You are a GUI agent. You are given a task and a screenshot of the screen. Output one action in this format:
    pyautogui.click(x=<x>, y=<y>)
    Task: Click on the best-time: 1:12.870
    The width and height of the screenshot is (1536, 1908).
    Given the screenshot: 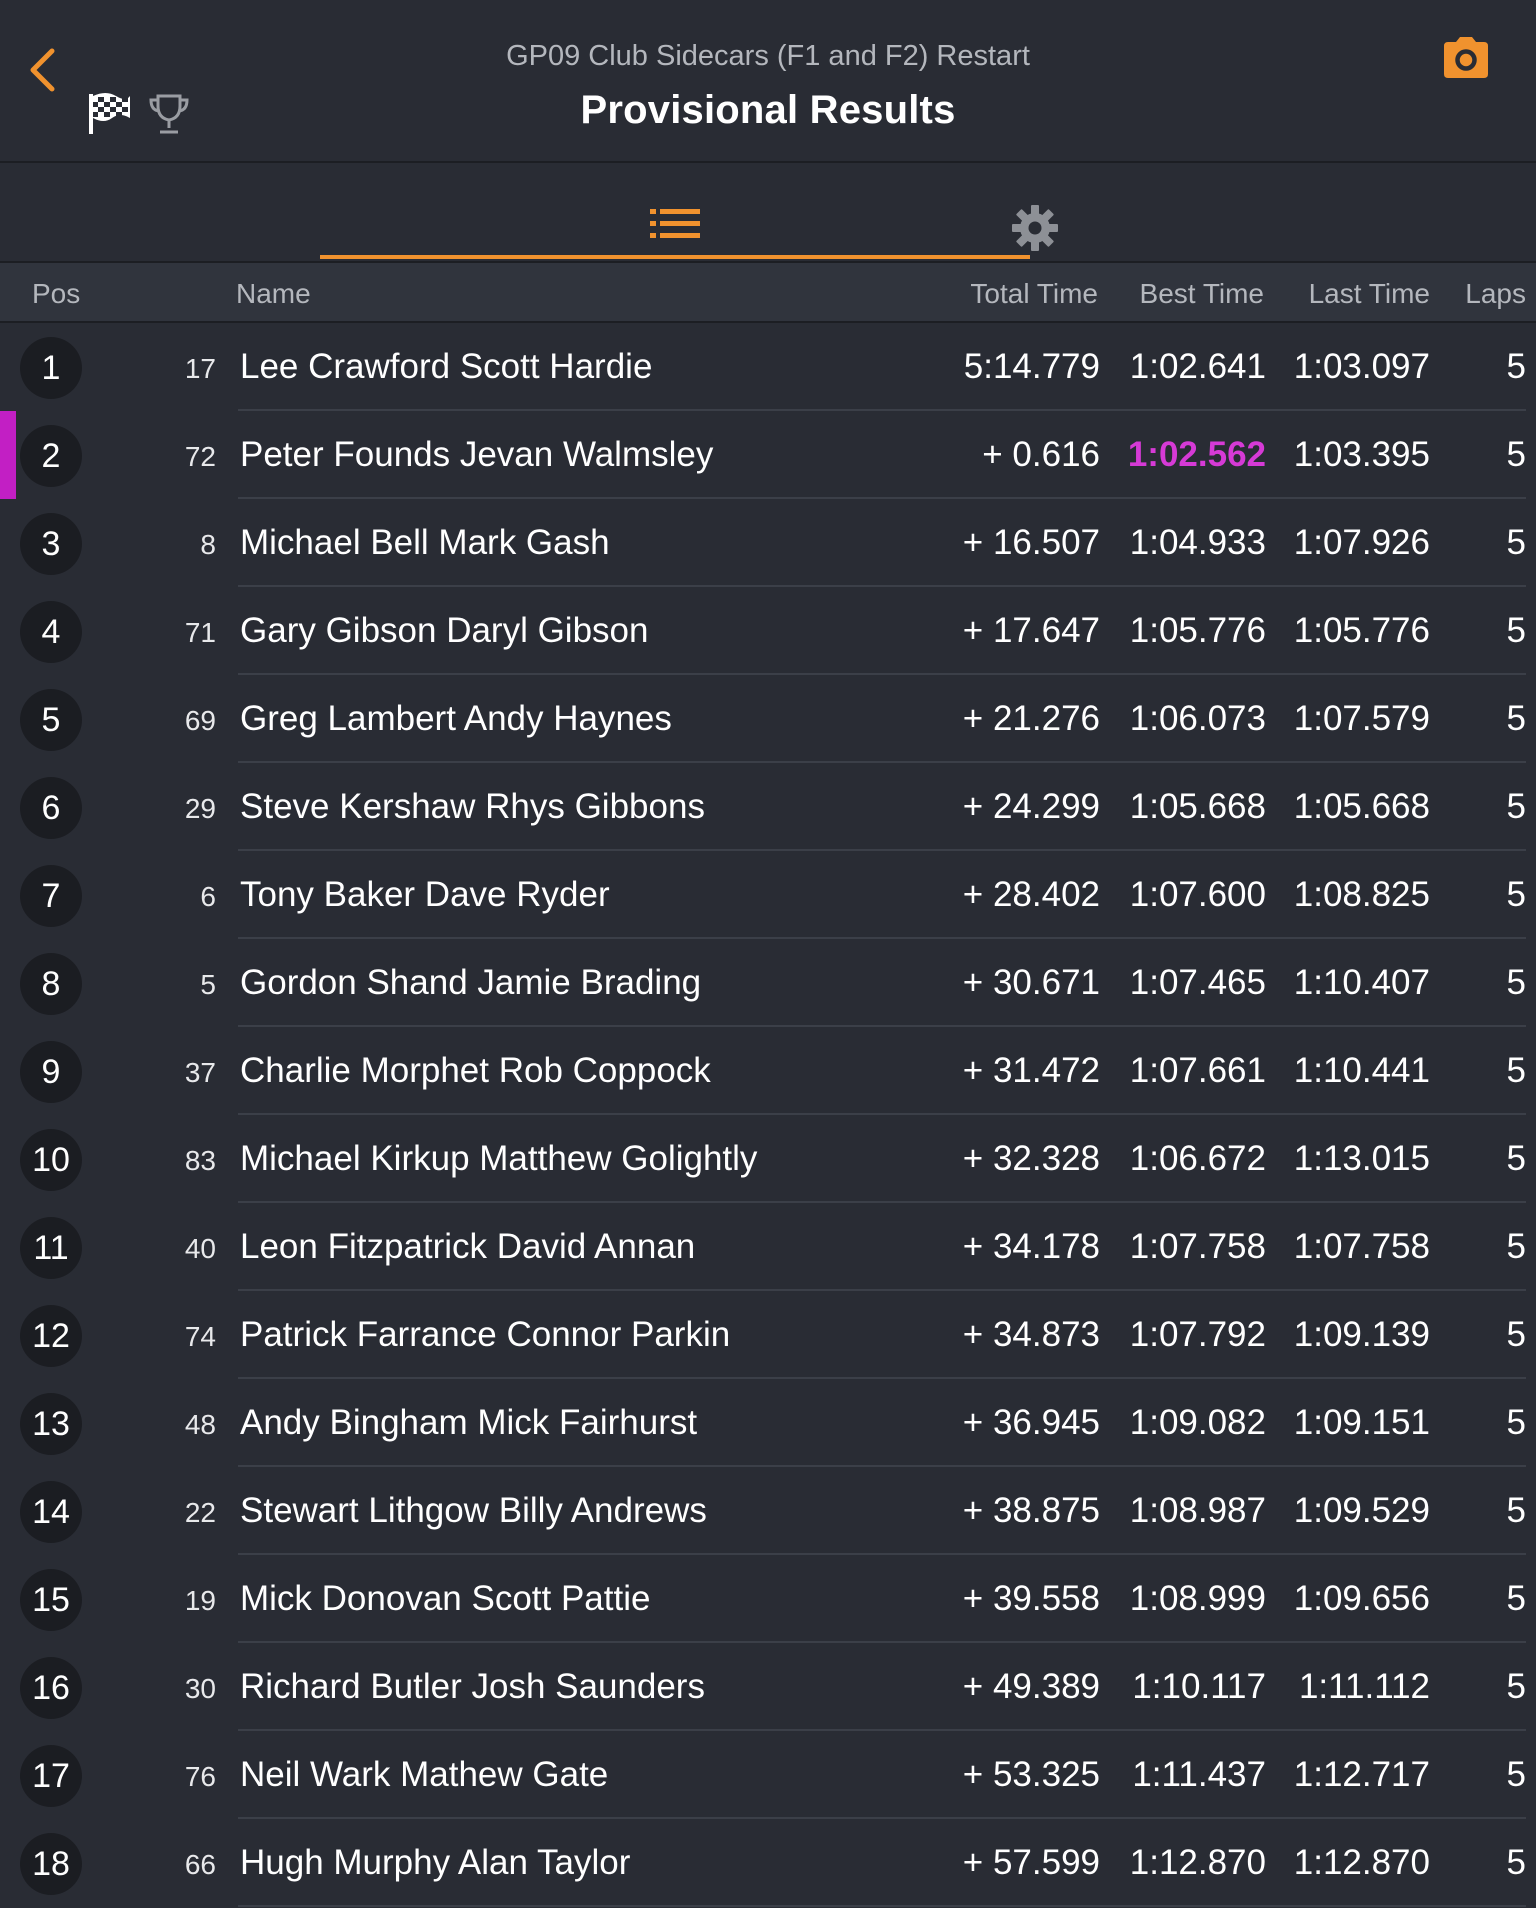 What is the action you would take?
    pyautogui.click(x=1197, y=1862)
    